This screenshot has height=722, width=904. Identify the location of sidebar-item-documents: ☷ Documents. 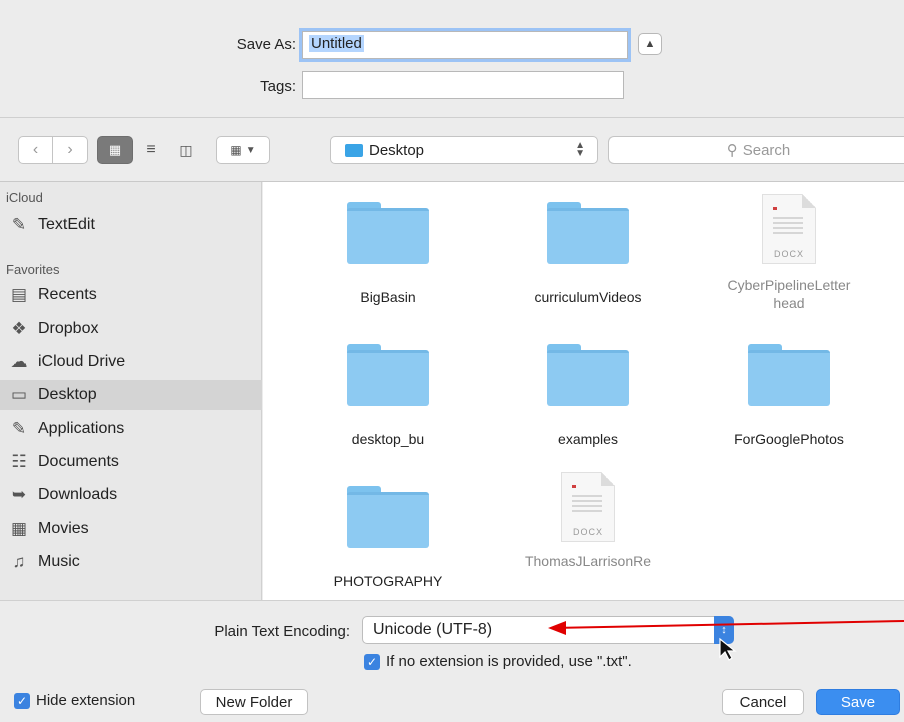
(131, 462).